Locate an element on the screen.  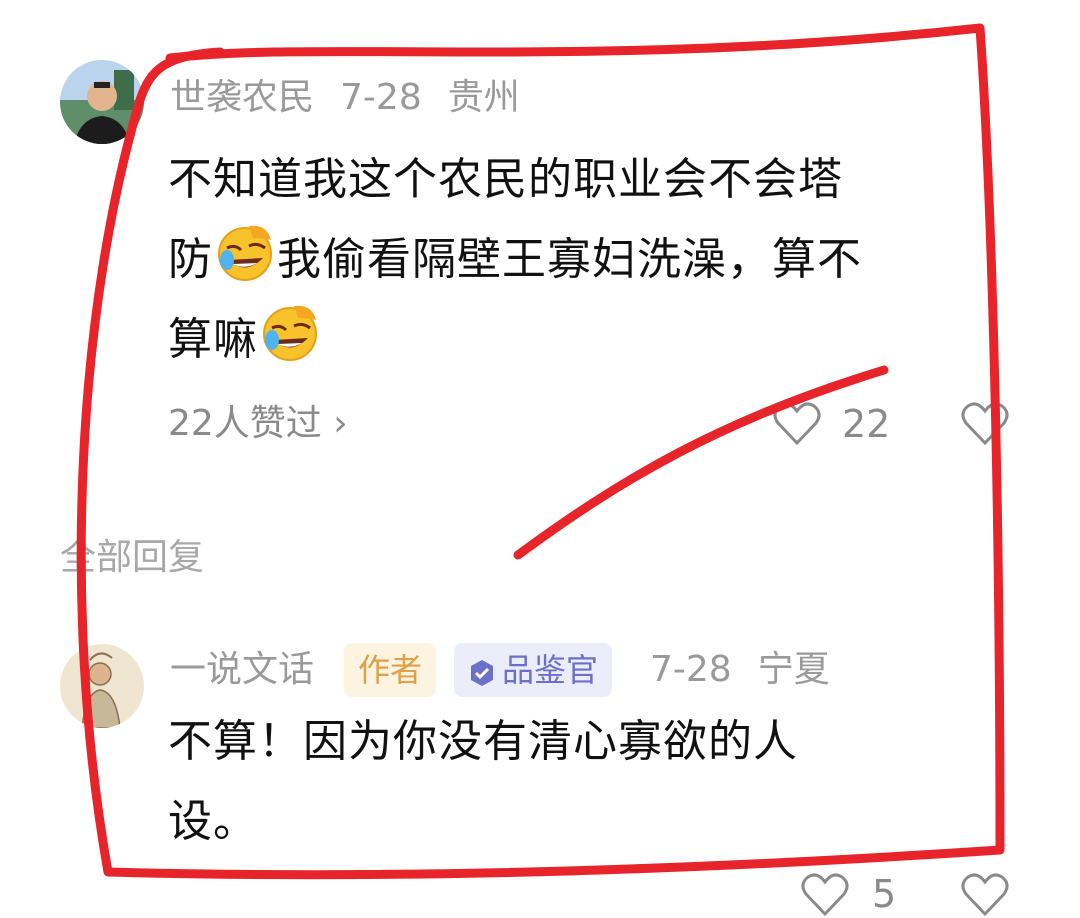
likes-summary-link: 22人赞过 › is located at coordinates (258, 424).